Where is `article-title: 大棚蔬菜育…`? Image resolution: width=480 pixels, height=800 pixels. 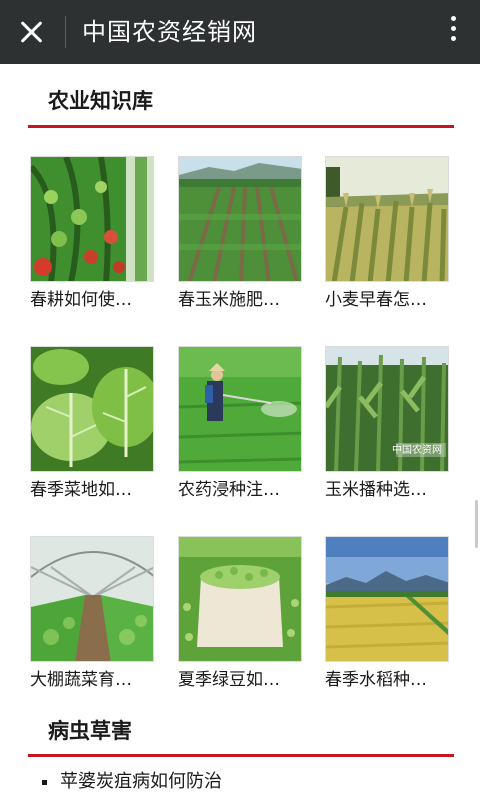 article-title: 大棚蔬菜育… is located at coordinates (81, 680).